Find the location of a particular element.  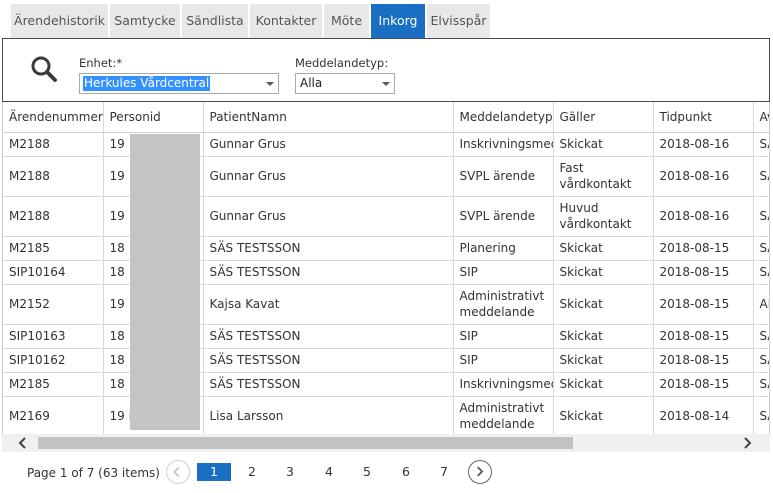

page-button-3: 3 is located at coordinates (290, 472).